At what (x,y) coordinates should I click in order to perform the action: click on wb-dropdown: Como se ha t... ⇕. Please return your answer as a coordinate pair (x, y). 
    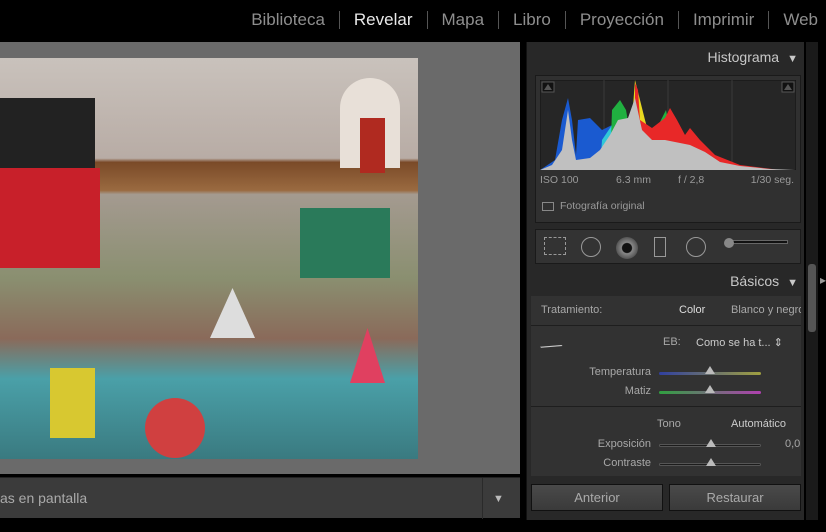
    Looking at the image, I should click on (739, 342).